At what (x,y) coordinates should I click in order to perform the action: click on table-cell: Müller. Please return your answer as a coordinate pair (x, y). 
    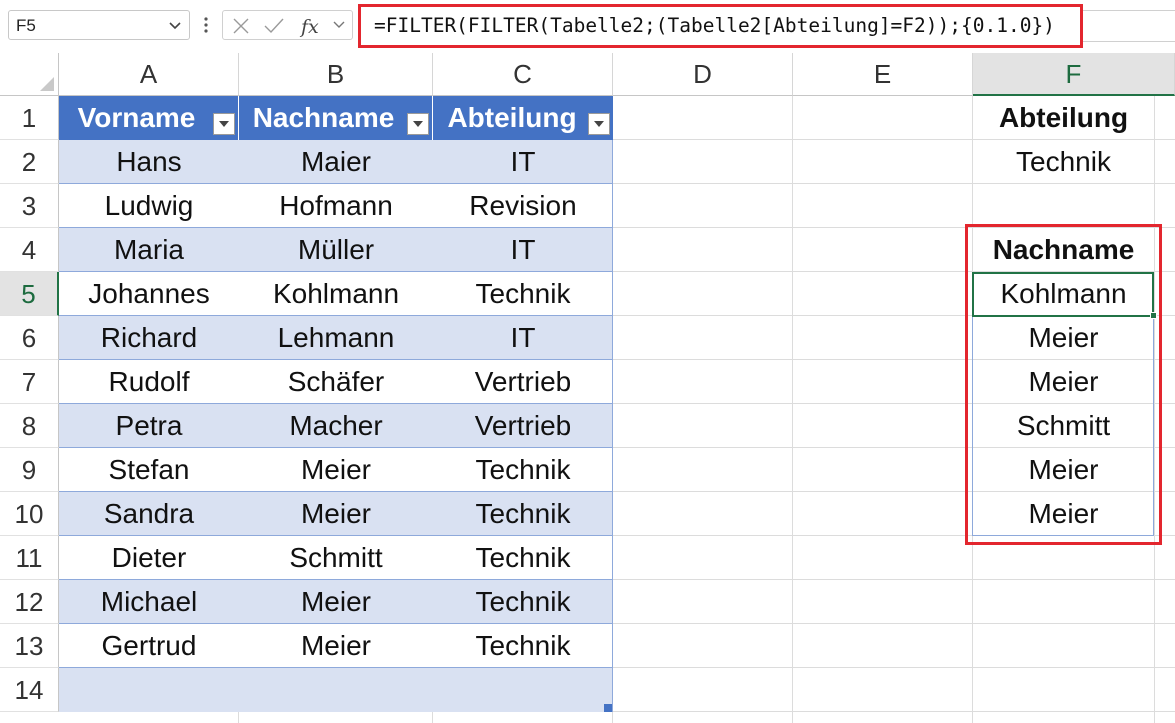
    Looking at the image, I should click on (336, 250).